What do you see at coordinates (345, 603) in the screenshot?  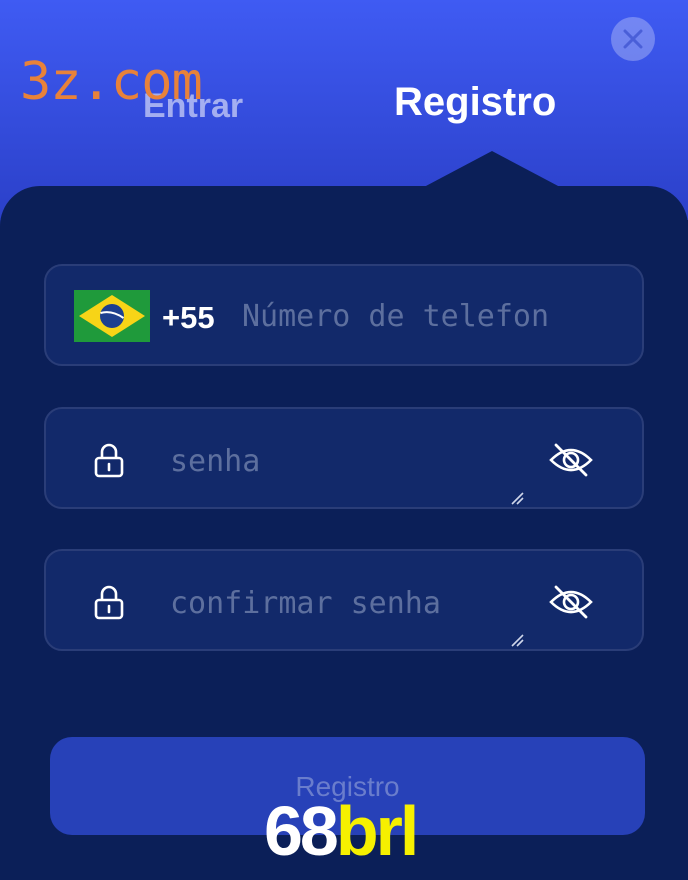 I see `confirm-password-input` at bounding box center [345, 603].